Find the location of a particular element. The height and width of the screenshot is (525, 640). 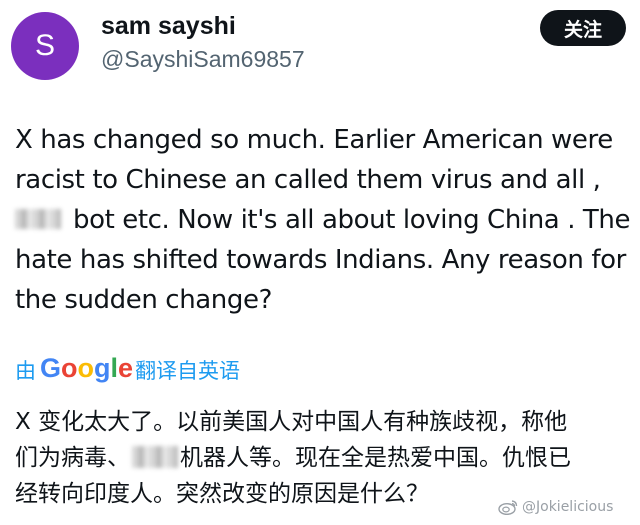

follow-button: 关注 is located at coordinates (583, 28).